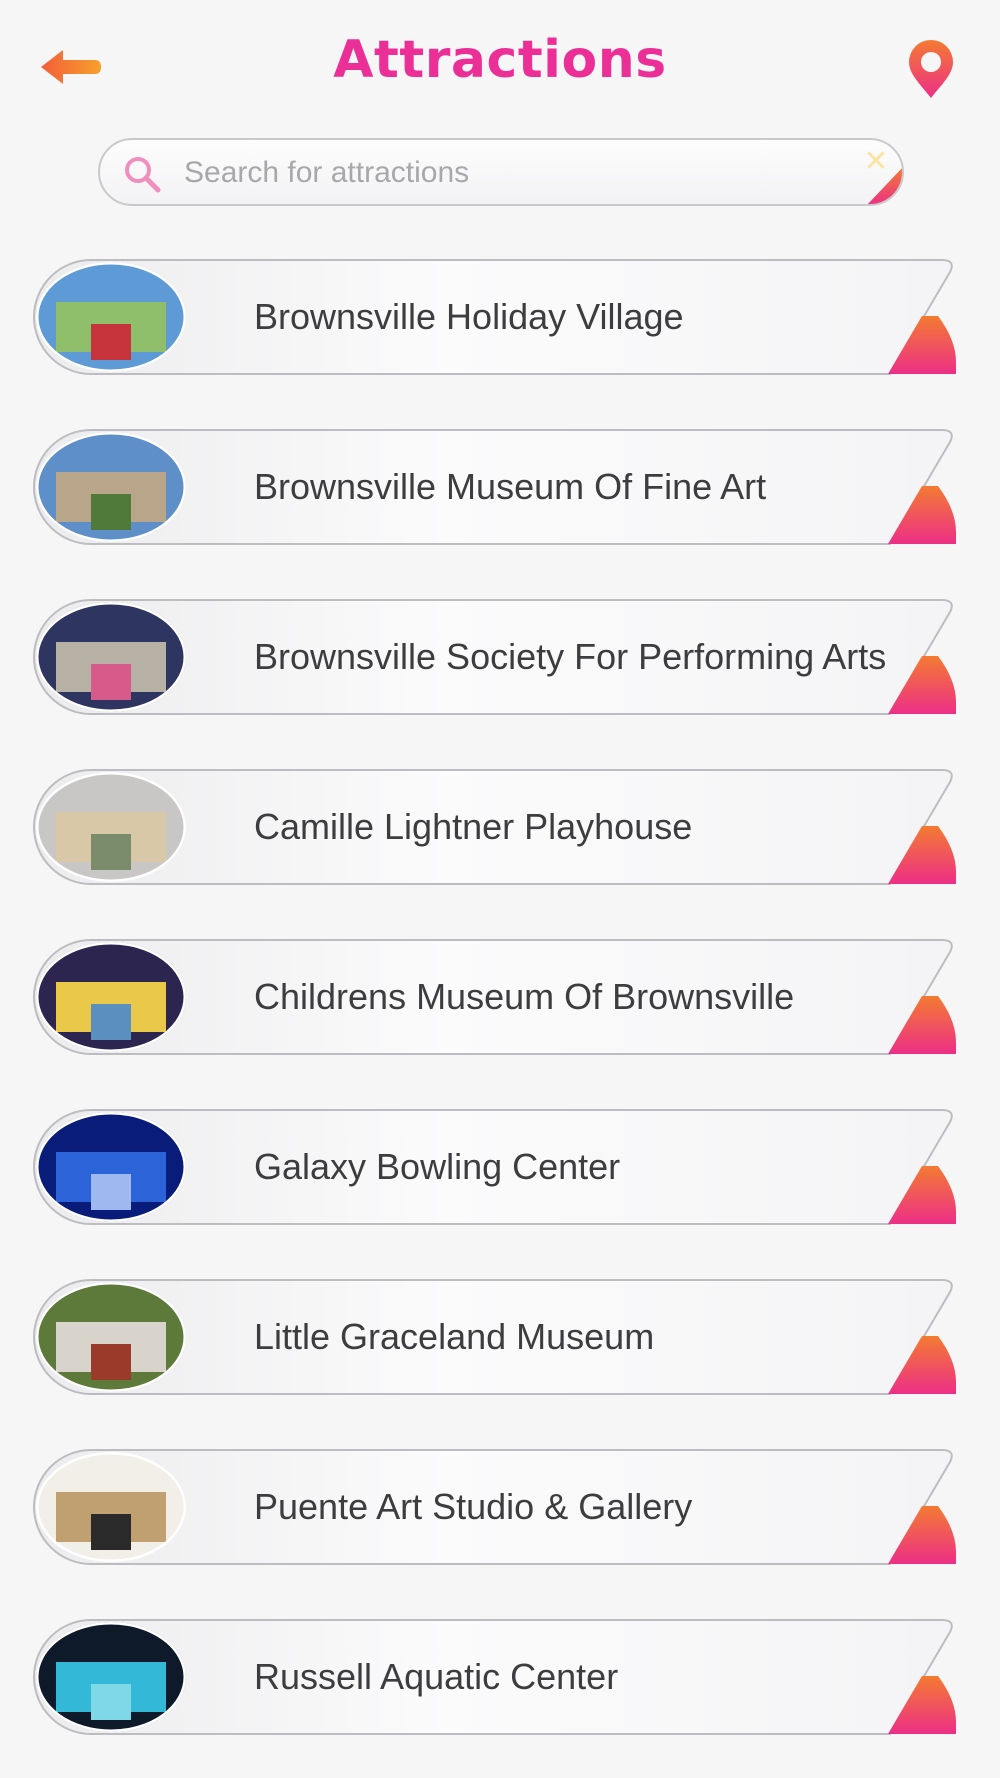 This screenshot has height=1778, width=1000. I want to click on attraction-name: Russell Aquatic Center, so click(436, 1676).